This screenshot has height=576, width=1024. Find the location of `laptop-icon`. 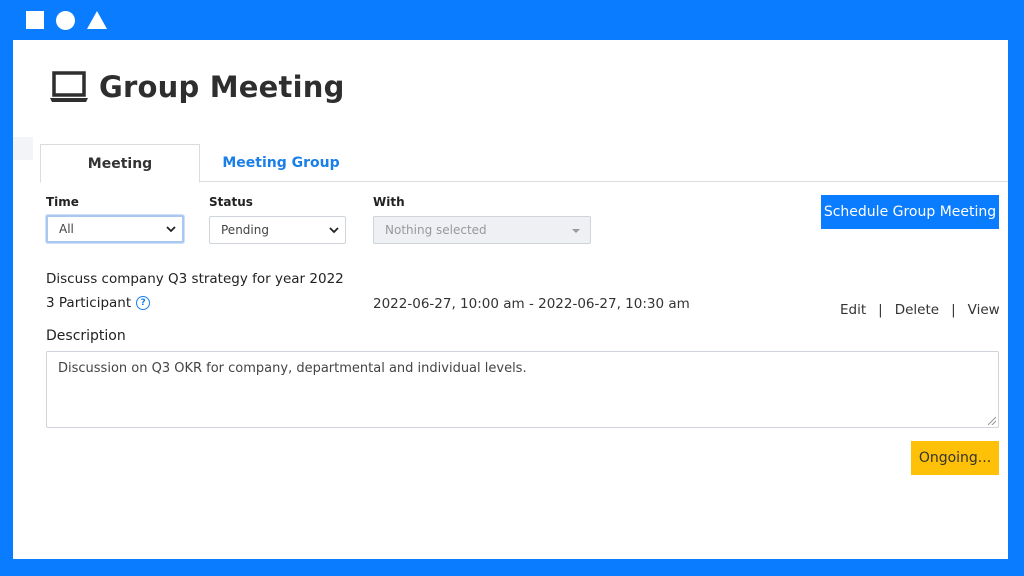

laptop-icon is located at coordinates (69, 87).